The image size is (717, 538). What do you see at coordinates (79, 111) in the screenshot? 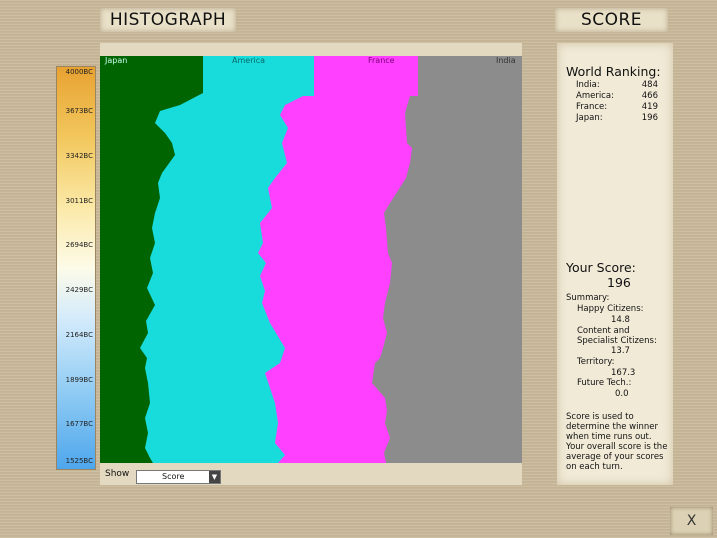
I see `timeline-tick: 3673BC` at bounding box center [79, 111].